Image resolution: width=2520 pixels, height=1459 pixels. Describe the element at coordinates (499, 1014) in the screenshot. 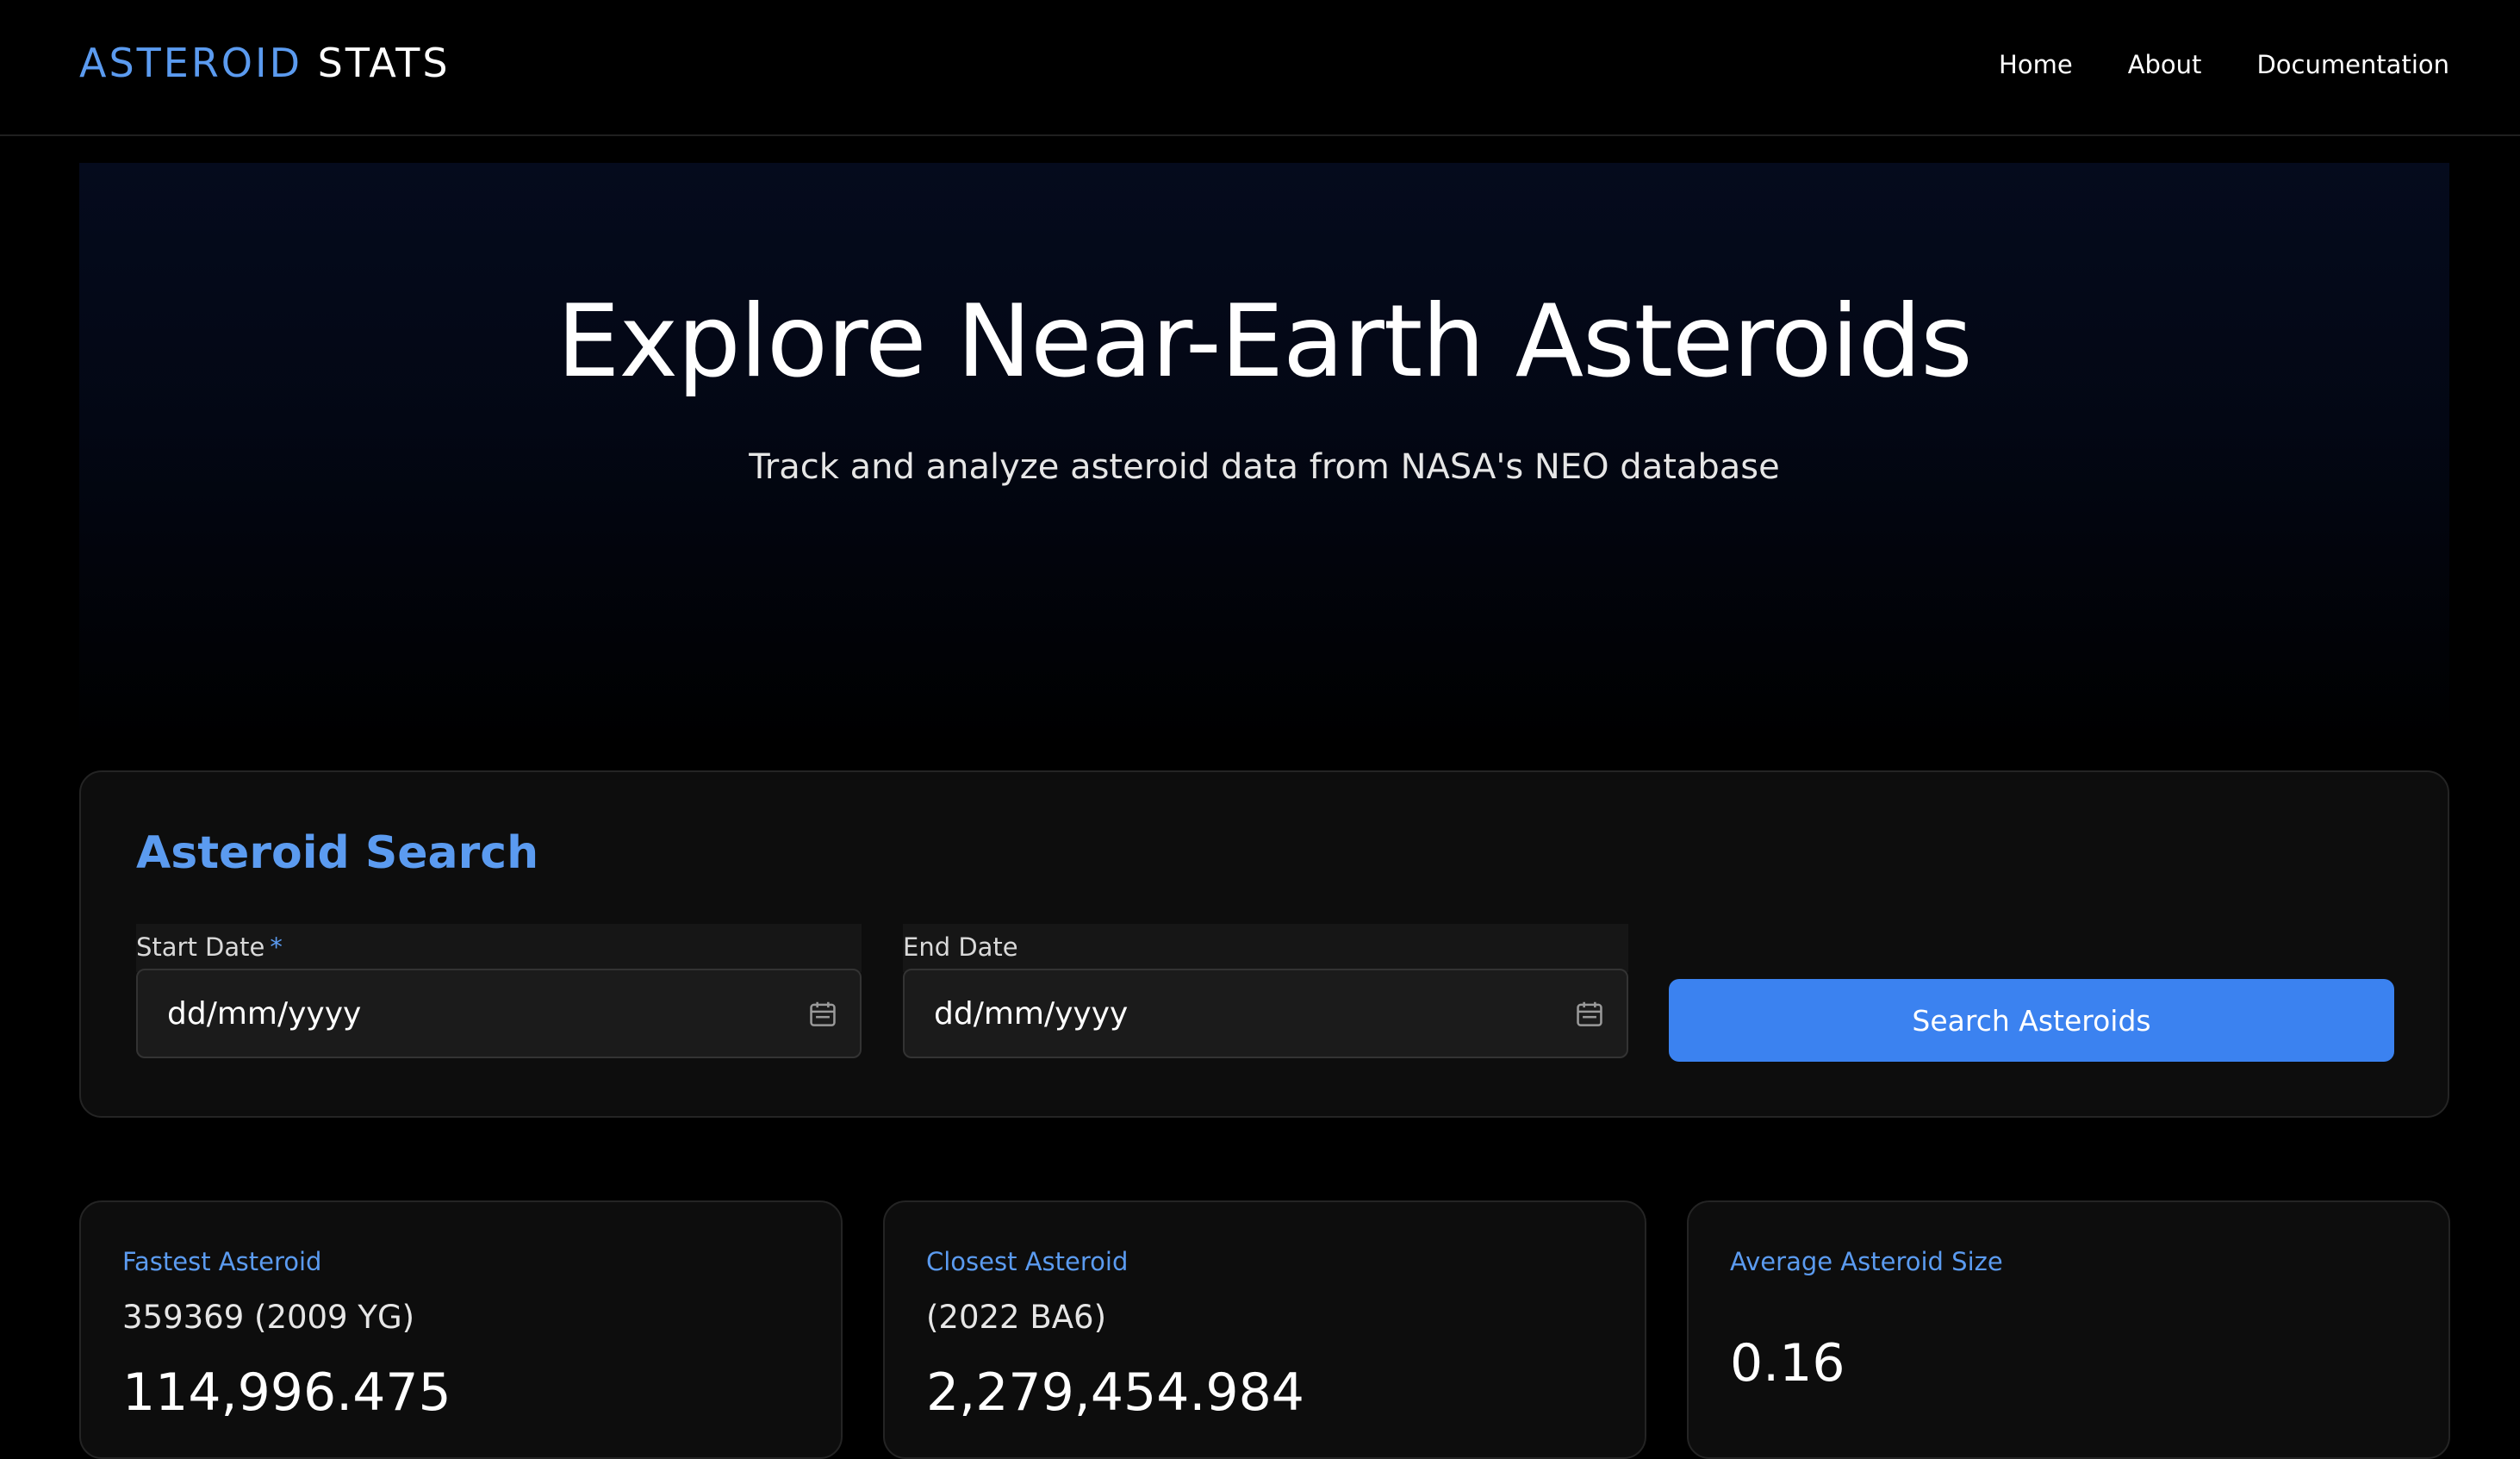

I see `start-date-input: dd/mm/yyyy` at that location.